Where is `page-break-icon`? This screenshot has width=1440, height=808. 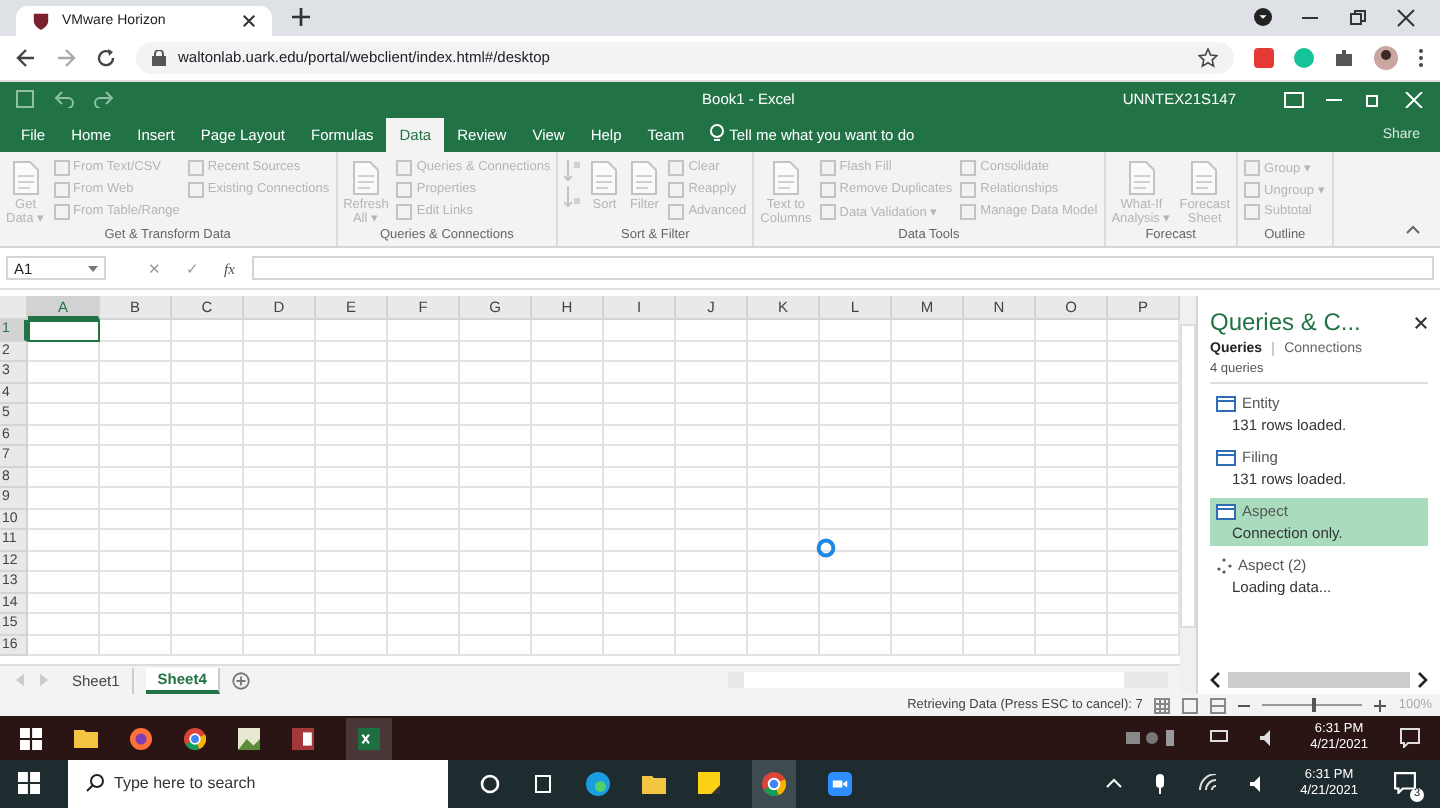 page-break-icon is located at coordinates (1218, 705).